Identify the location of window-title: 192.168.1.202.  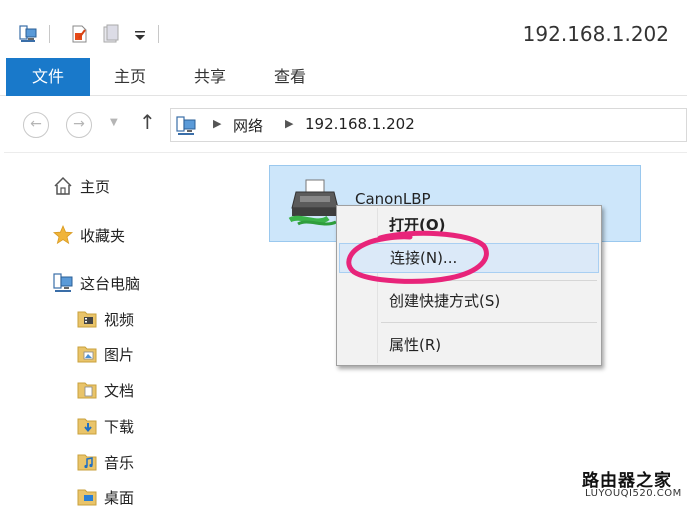
(595, 34).